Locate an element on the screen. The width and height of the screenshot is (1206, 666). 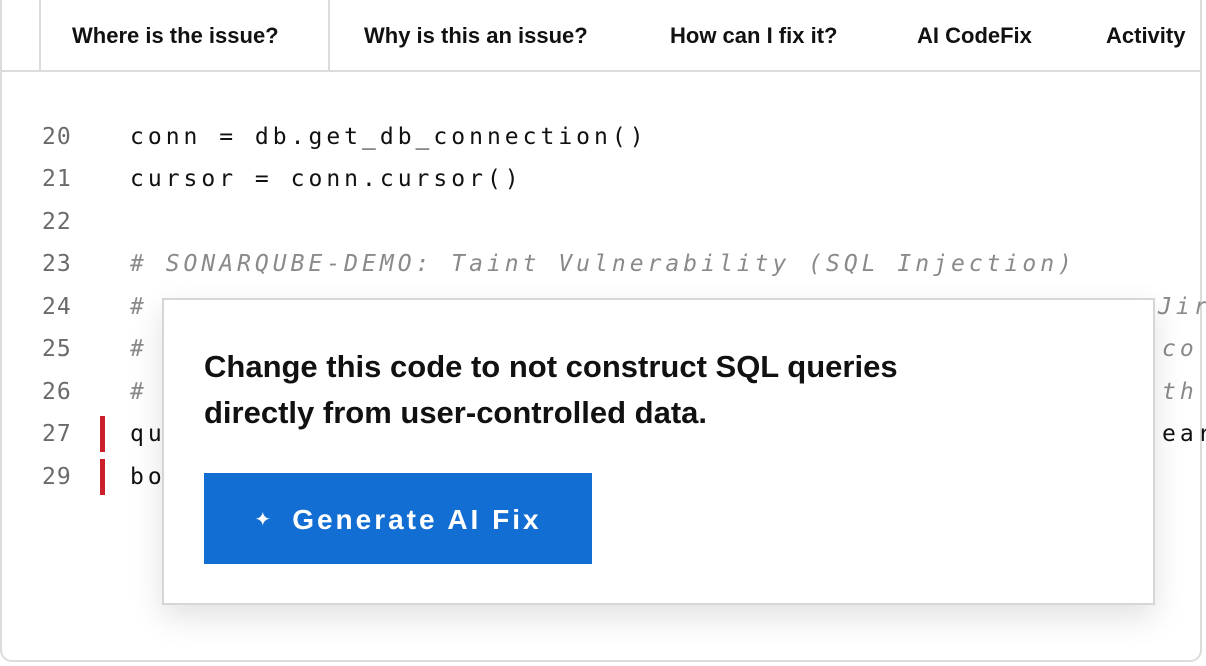
generate-ai-fix-label: Generate AI Fix is located at coordinates (417, 519).